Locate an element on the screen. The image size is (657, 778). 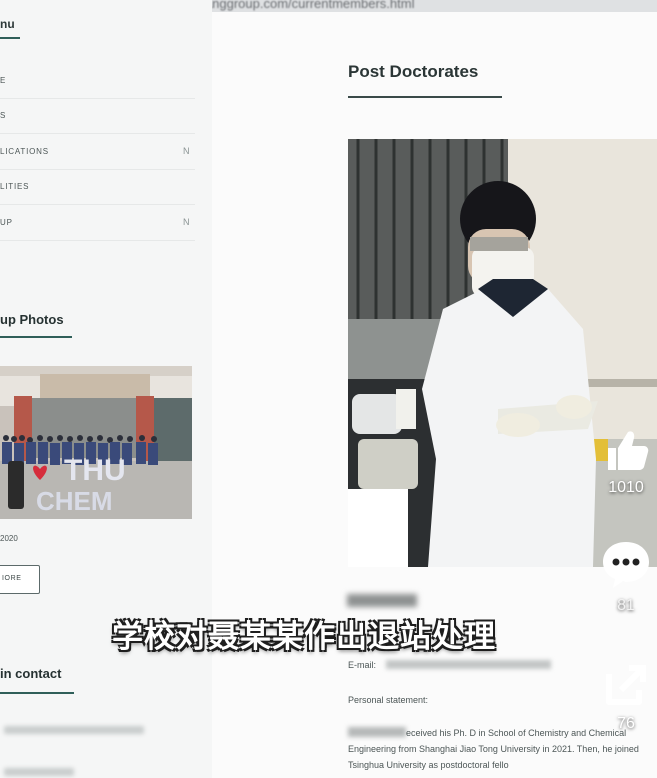
sidebar-item-label: LICATIONS is located at coordinates (24, 151).